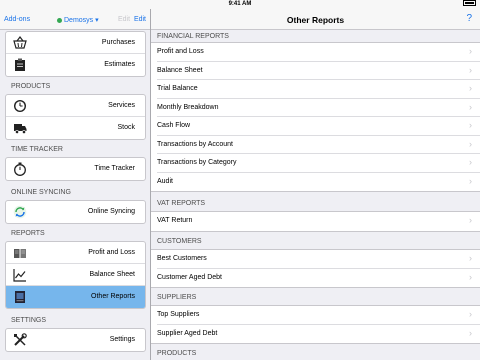 This screenshot has width=480, height=360. What do you see at coordinates (193, 36) in the screenshot?
I see `section-label-financial-reports: FINANCIAL REPORTS` at bounding box center [193, 36].